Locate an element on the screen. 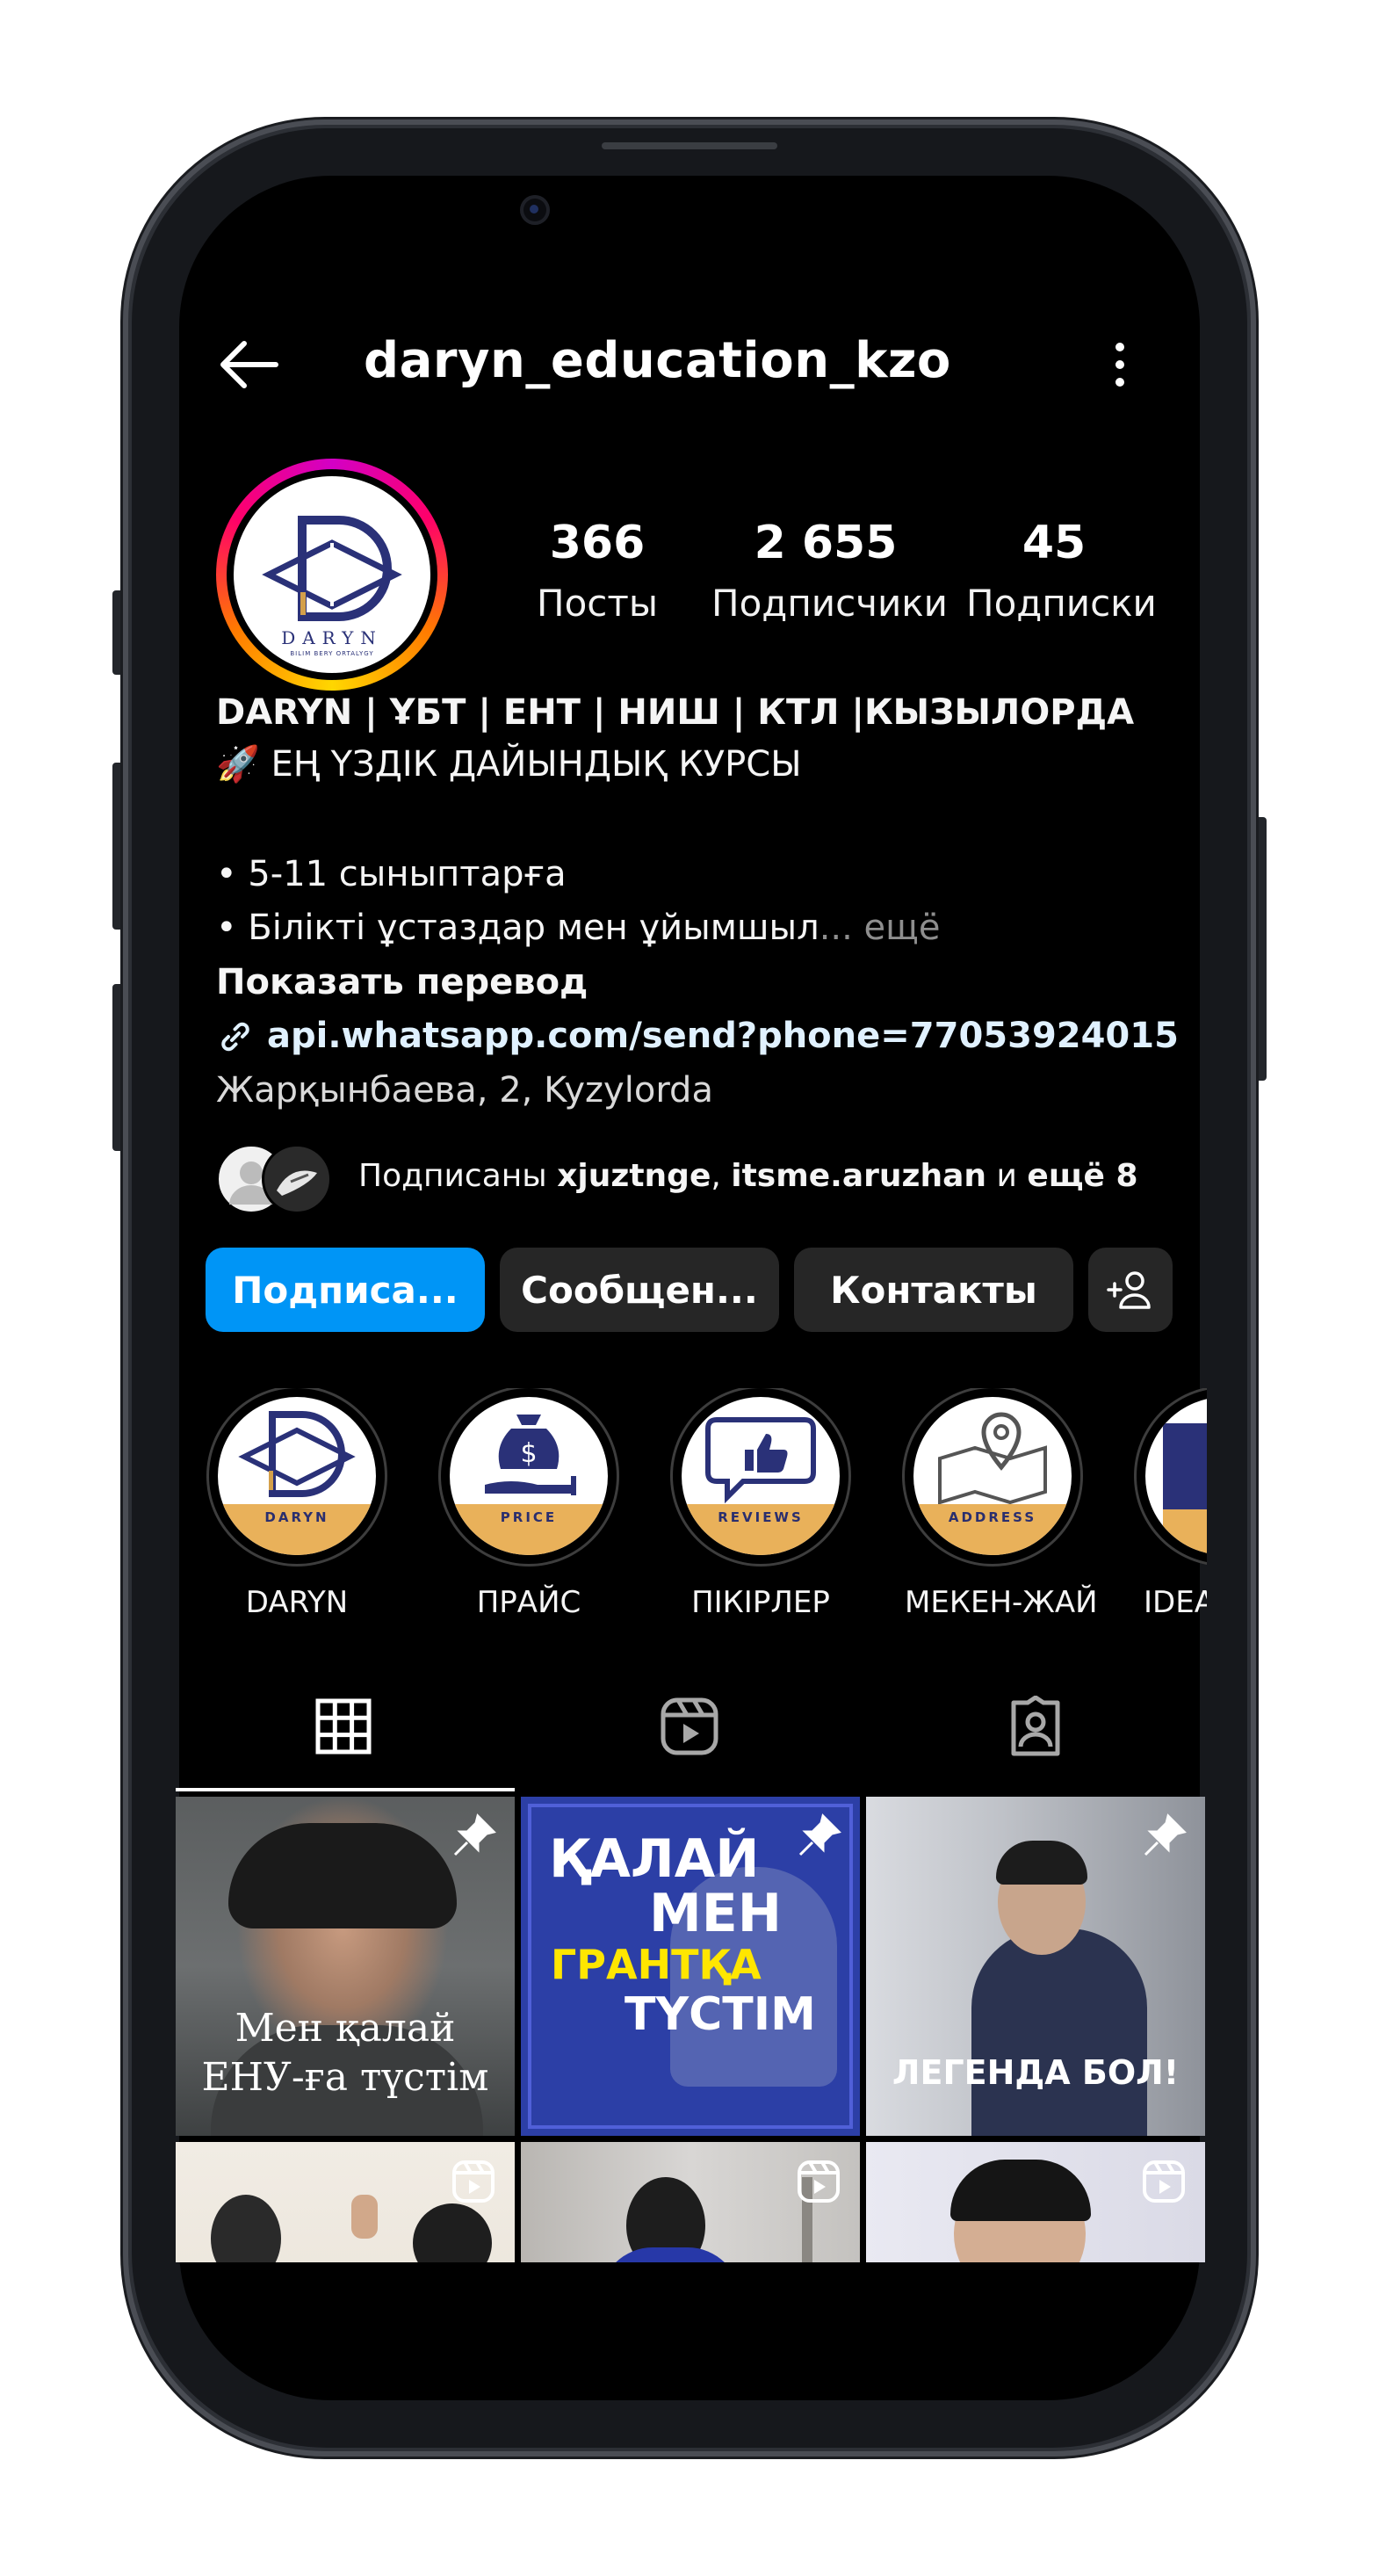 Image resolution: width=1379 pixels, height=2576 pixels. add-person-icon is located at coordinates (1129, 1290).